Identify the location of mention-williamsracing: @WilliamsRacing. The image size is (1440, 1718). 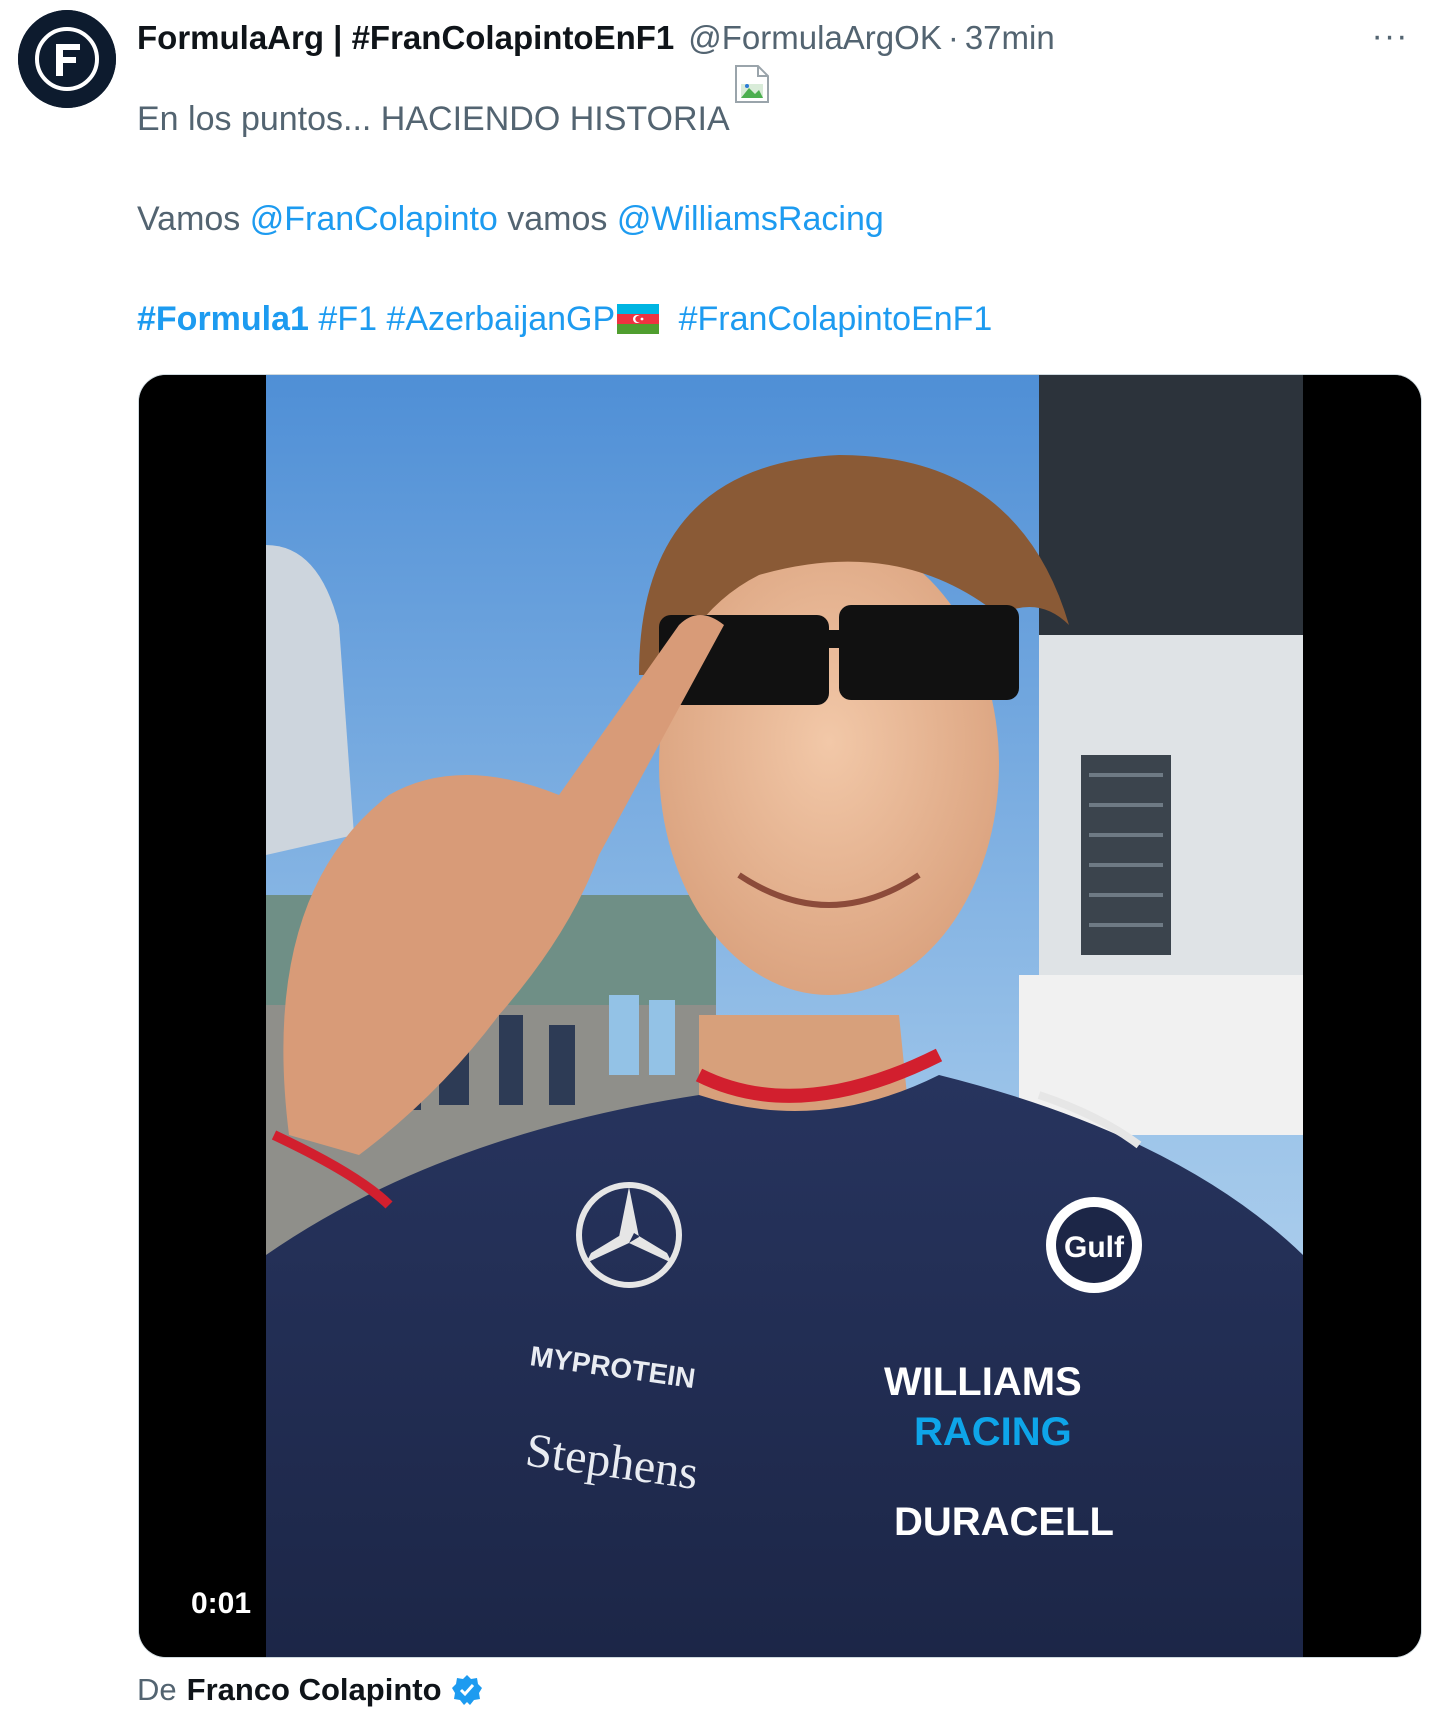
(750, 219).